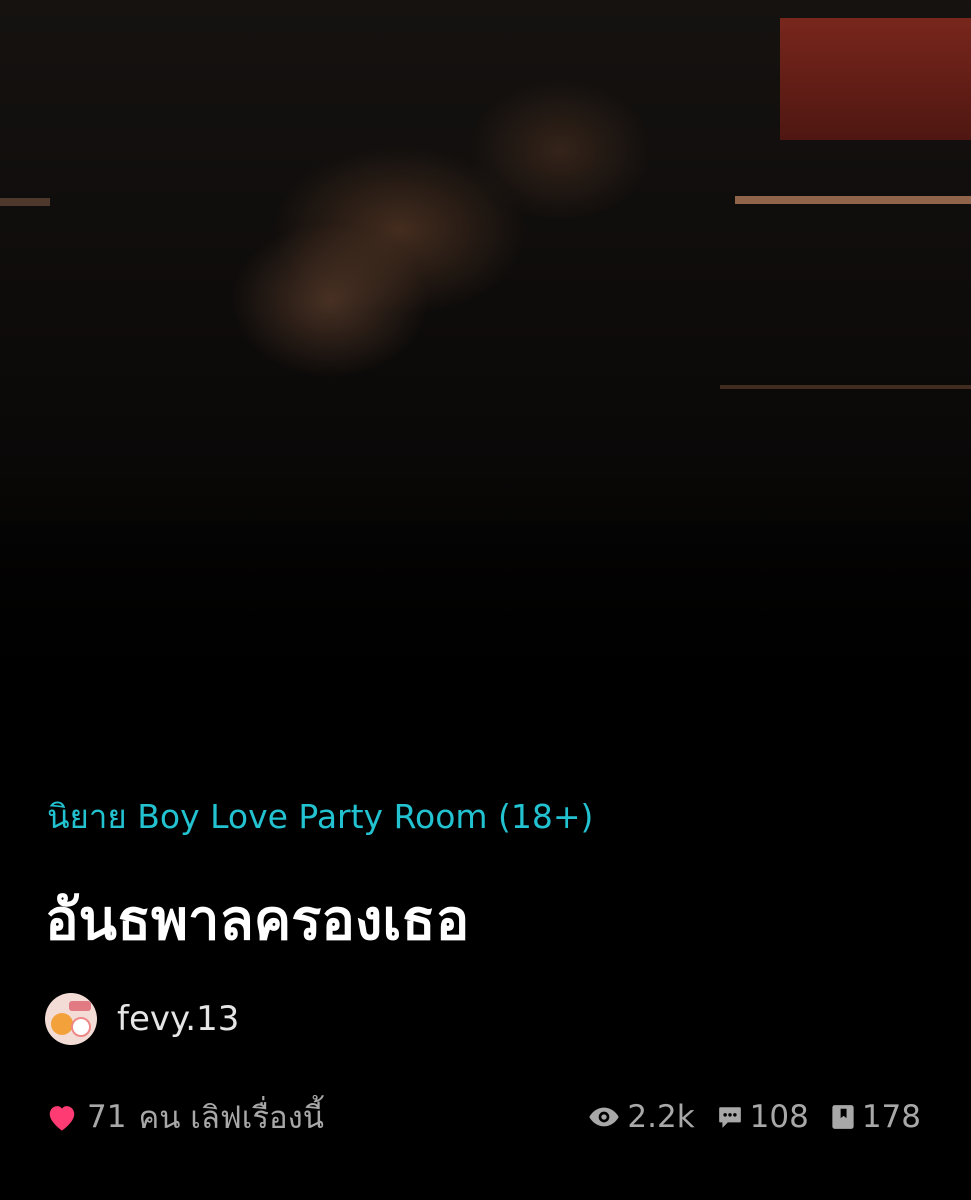 This screenshot has height=1200, width=971. Describe the element at coordinates (257, 920) in the screenshot. I see `story-title: อันธพาลครองเธอ` at that location.